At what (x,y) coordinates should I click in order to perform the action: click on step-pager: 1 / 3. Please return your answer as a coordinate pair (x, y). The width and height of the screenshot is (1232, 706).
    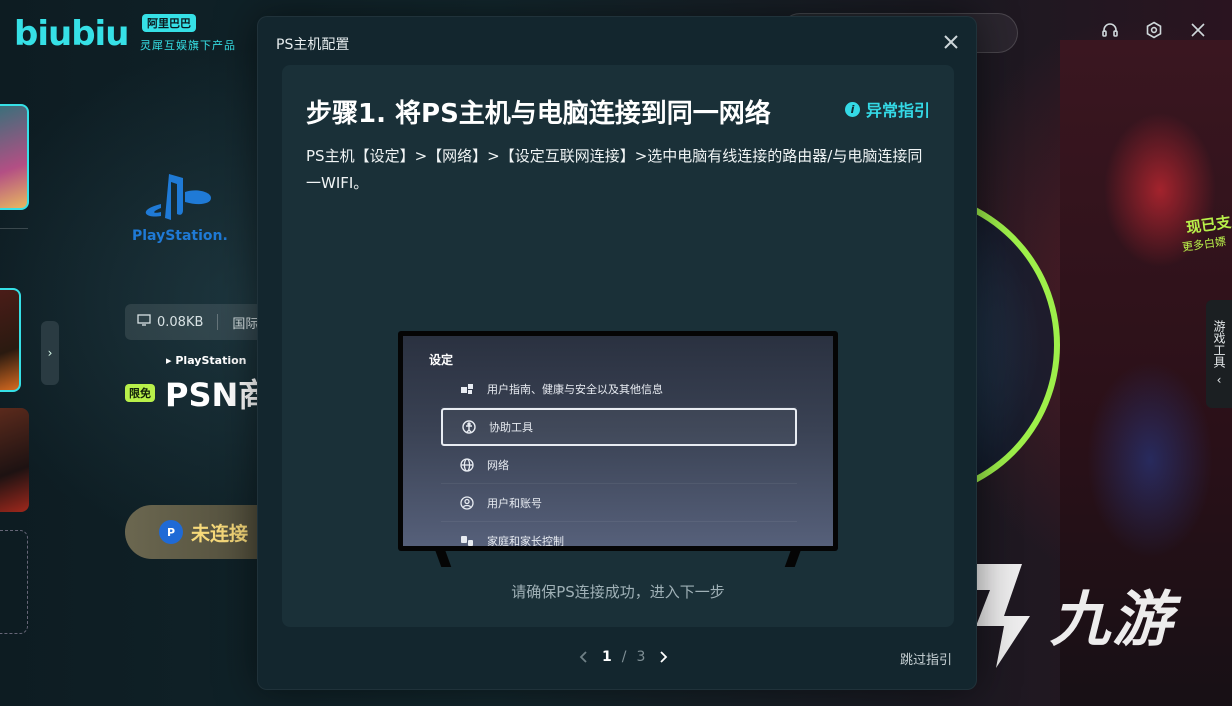
    Looking at the image, I should click on (623, 657).